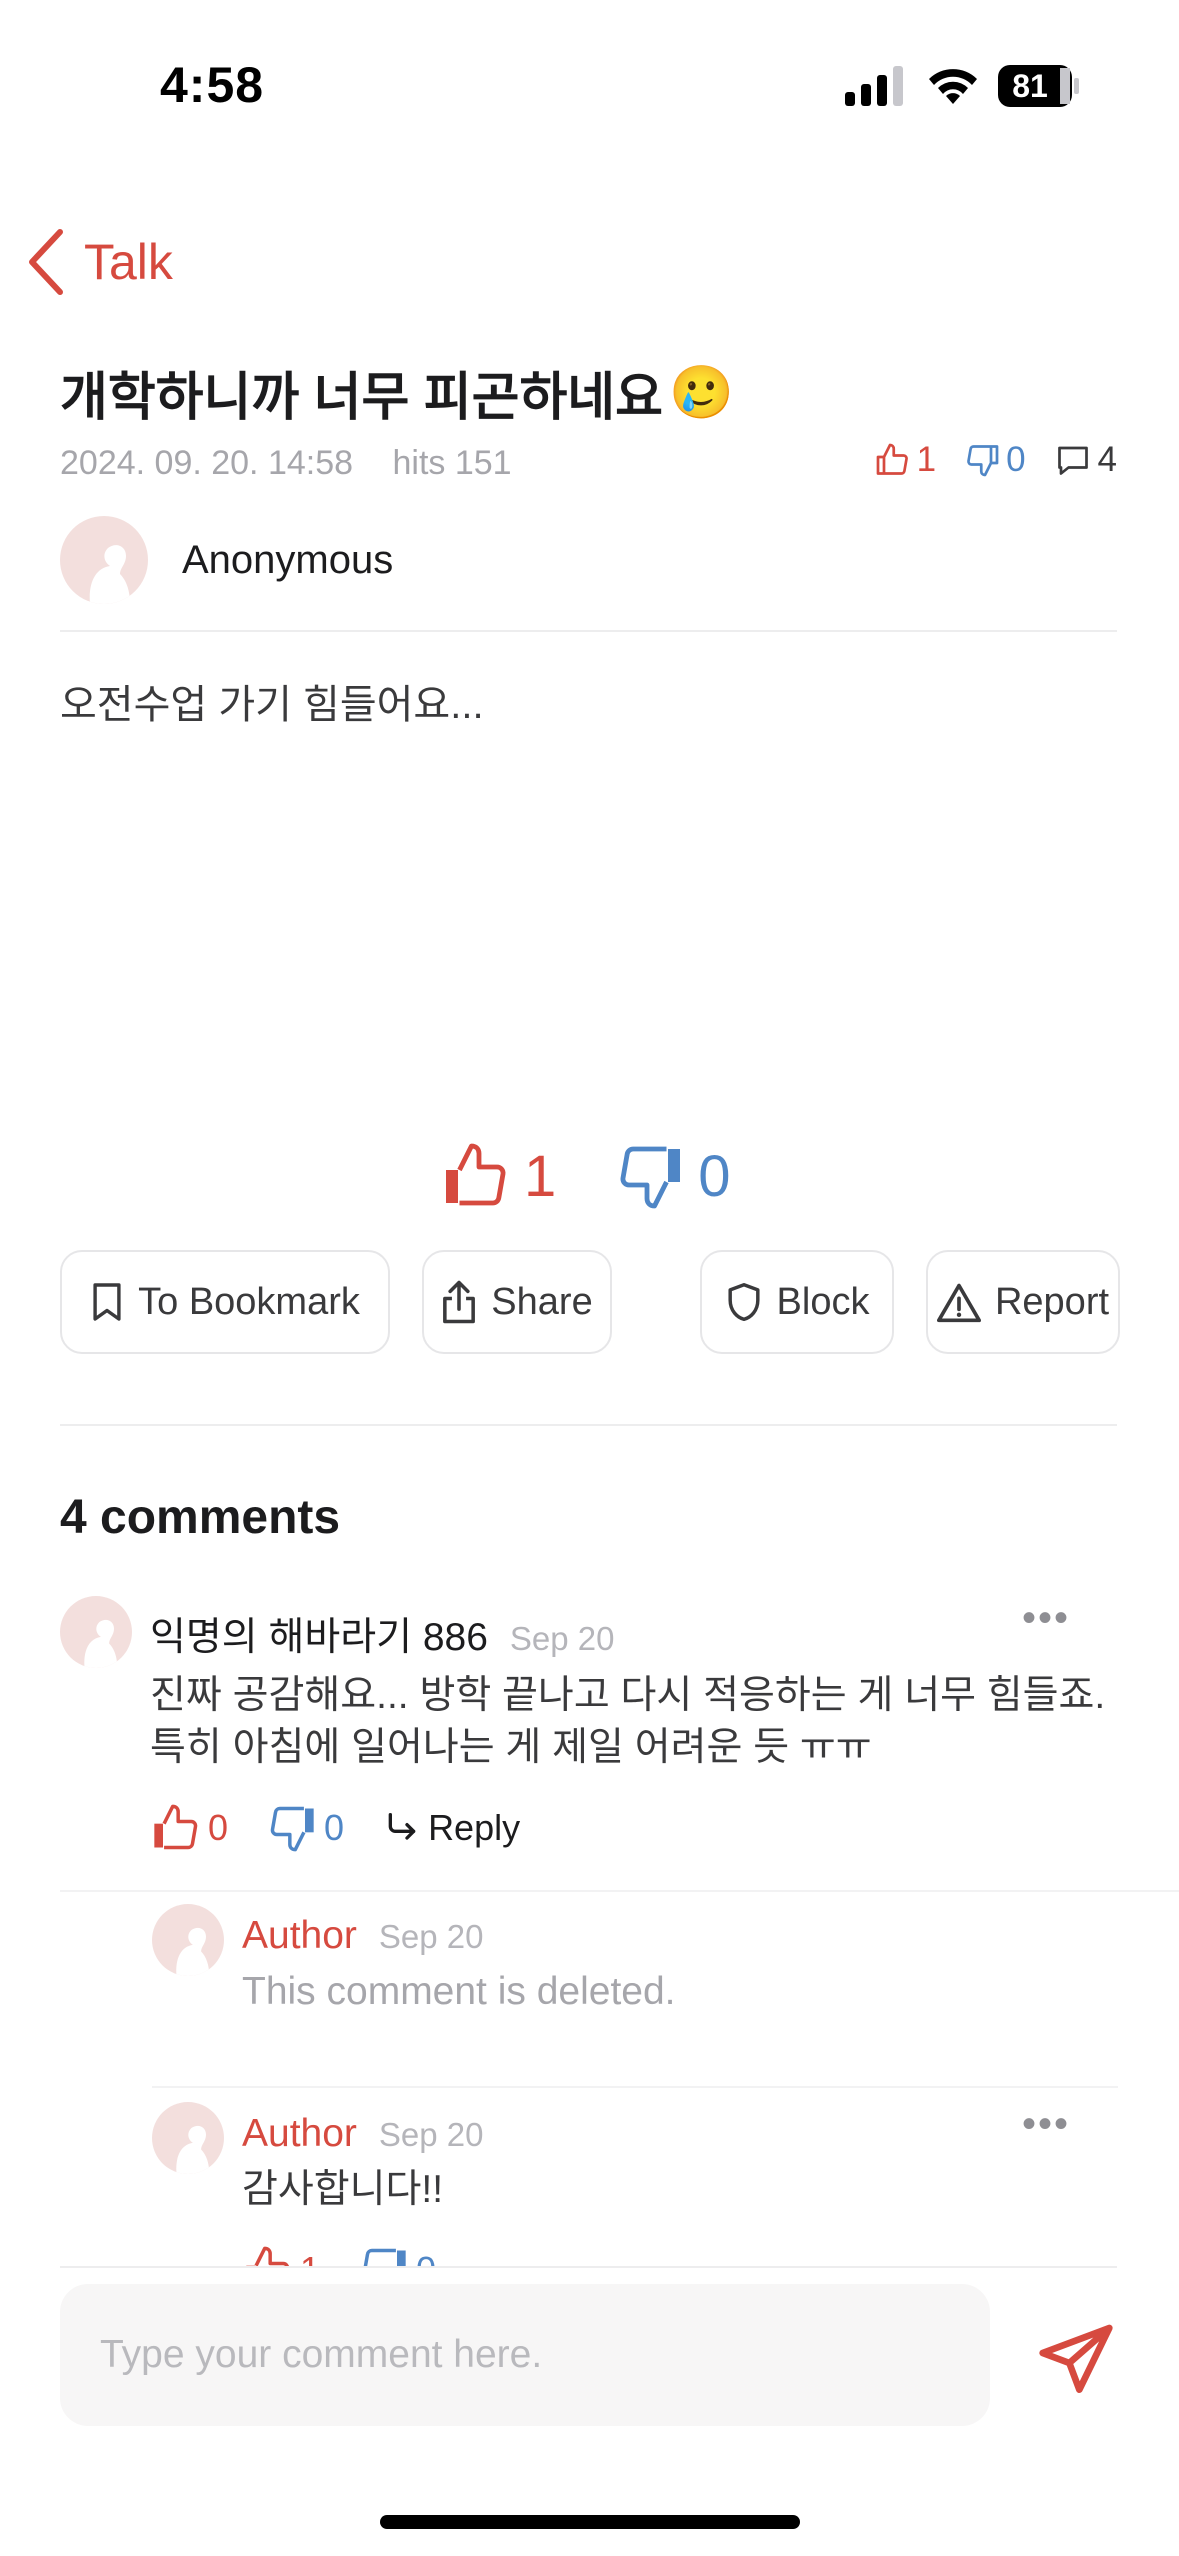  Describe the element at coordinates (459, 1991) in the screenshot. I see `comment-text: This comment is deleted.` at that location.